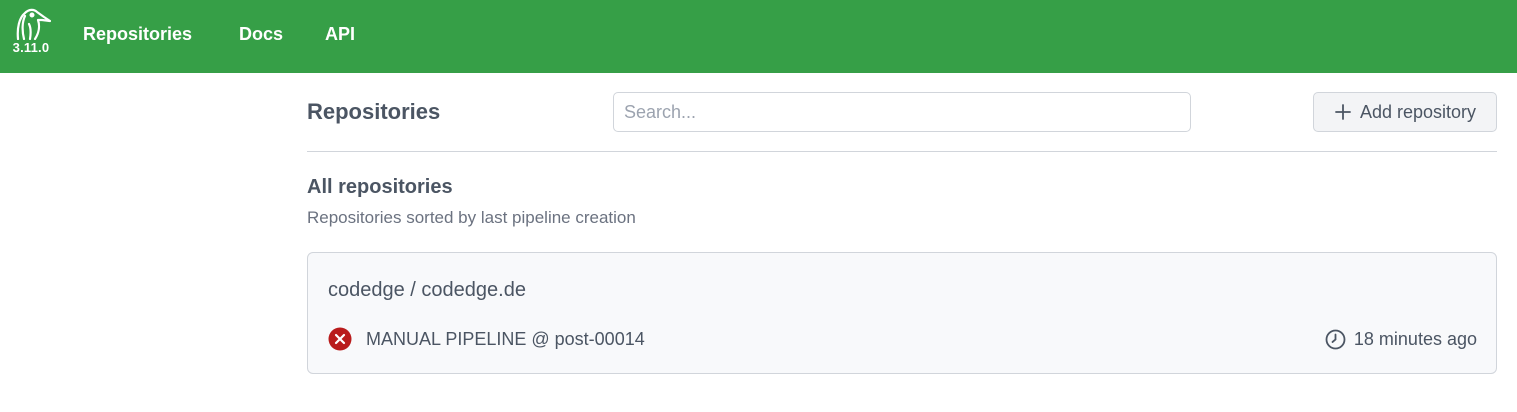 The image size is (1517, 412). Describe the element at coordinates (1335, 339) in the screenshot. I see `clock-icon` at that location.